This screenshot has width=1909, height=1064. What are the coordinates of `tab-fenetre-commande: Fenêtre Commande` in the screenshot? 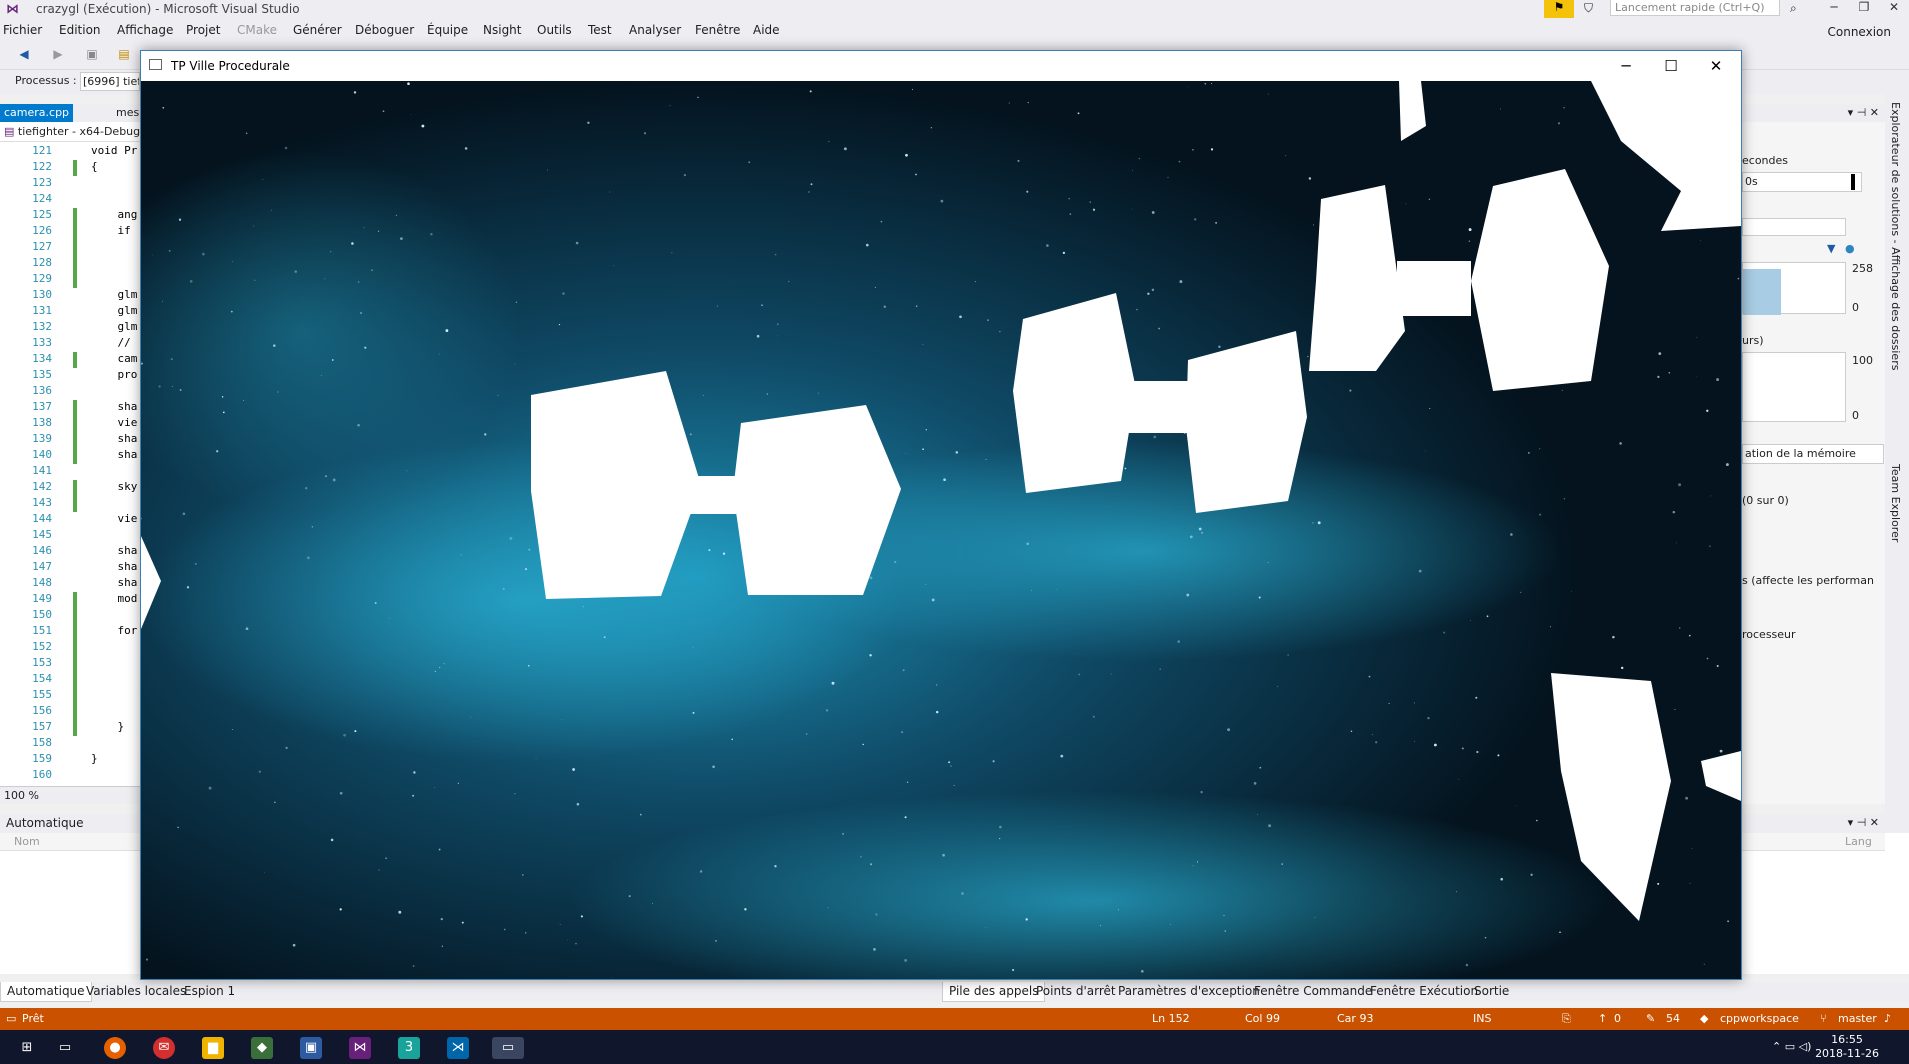 It's located at (1313, 992).